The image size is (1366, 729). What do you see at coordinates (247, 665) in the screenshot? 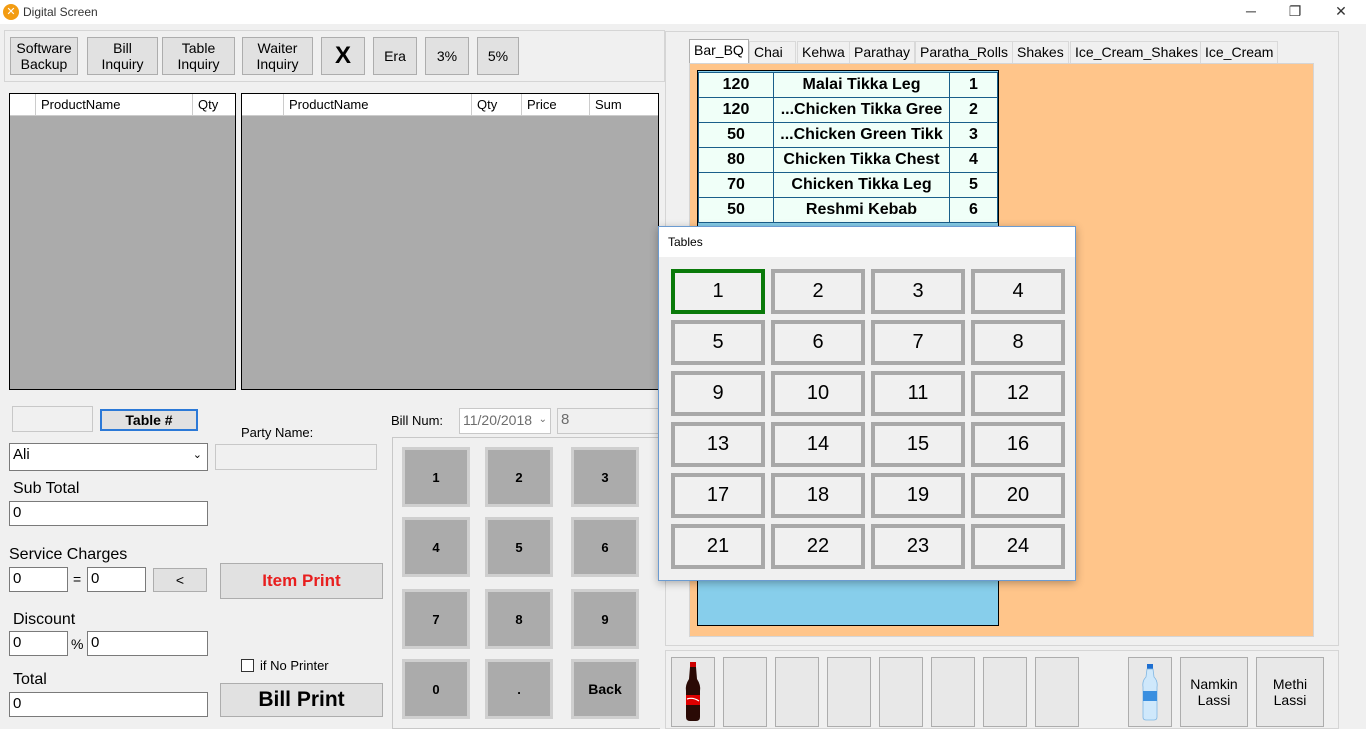
I see `no-printer-checkbox` at bounding box center [247, 665].